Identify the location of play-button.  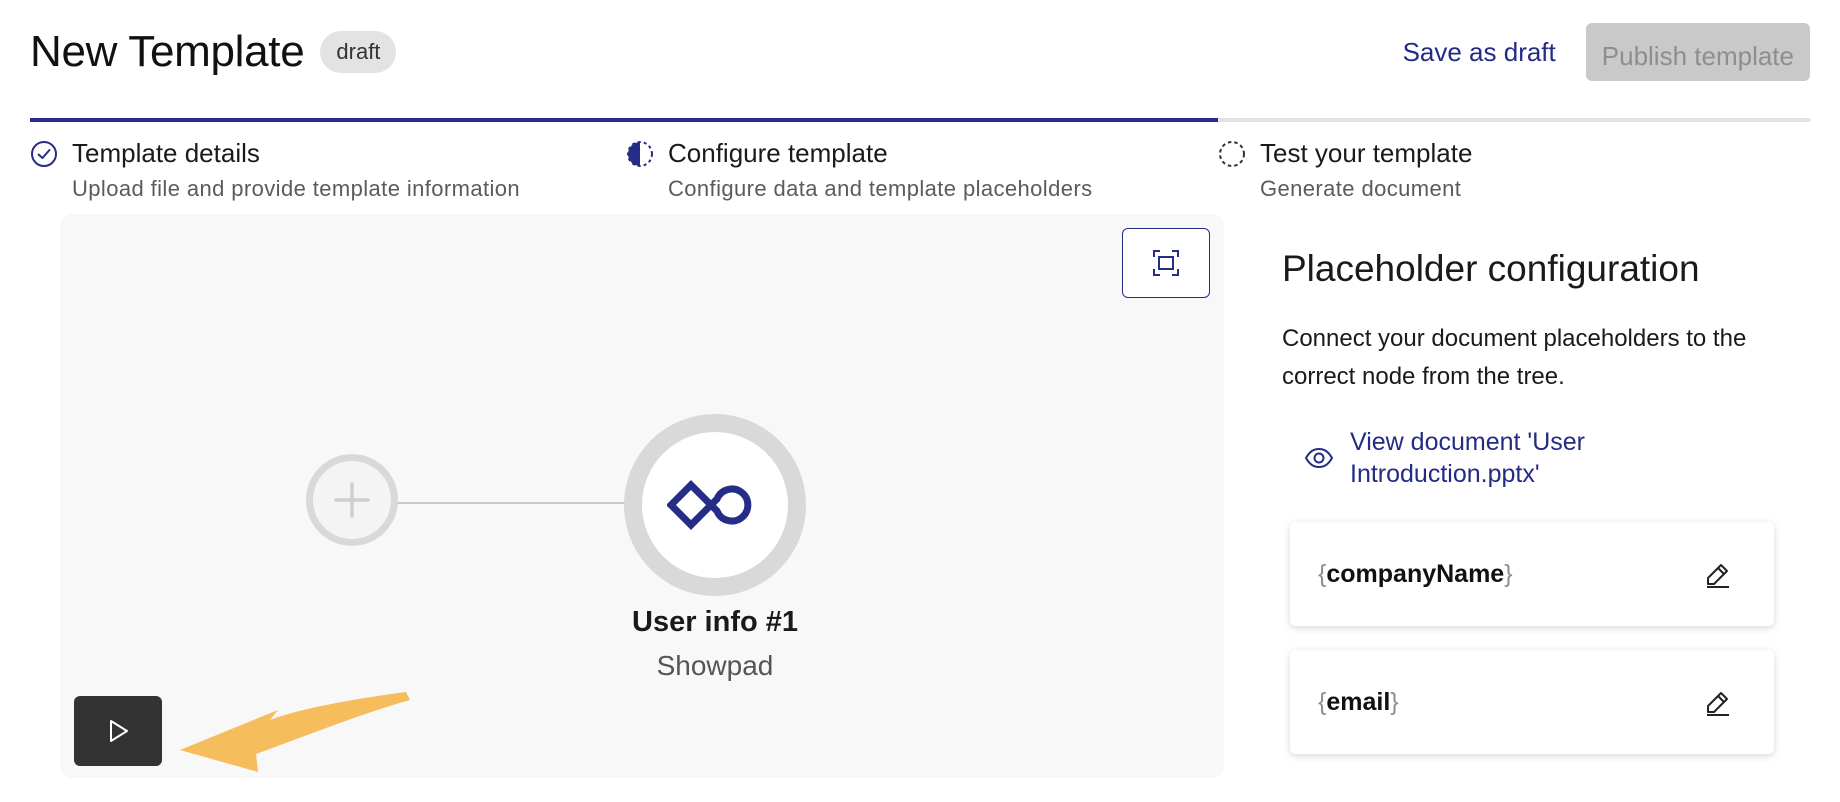
(118, 731).